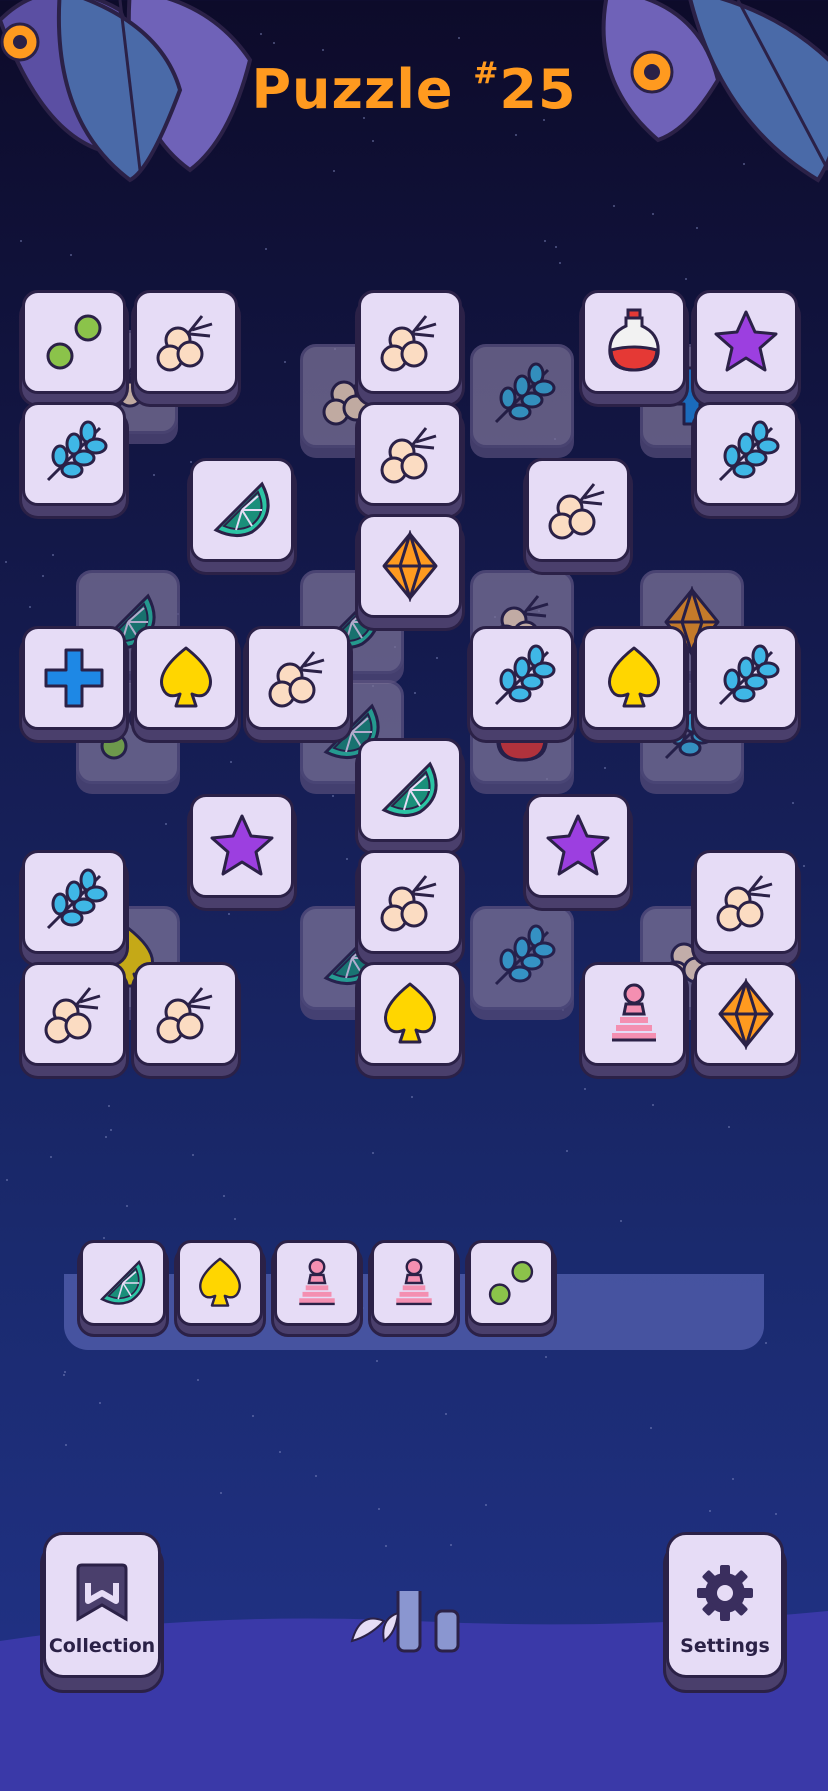 This screenshot has width=828, height=1791. I want to click on board-tile-potion, so click(634, 342).